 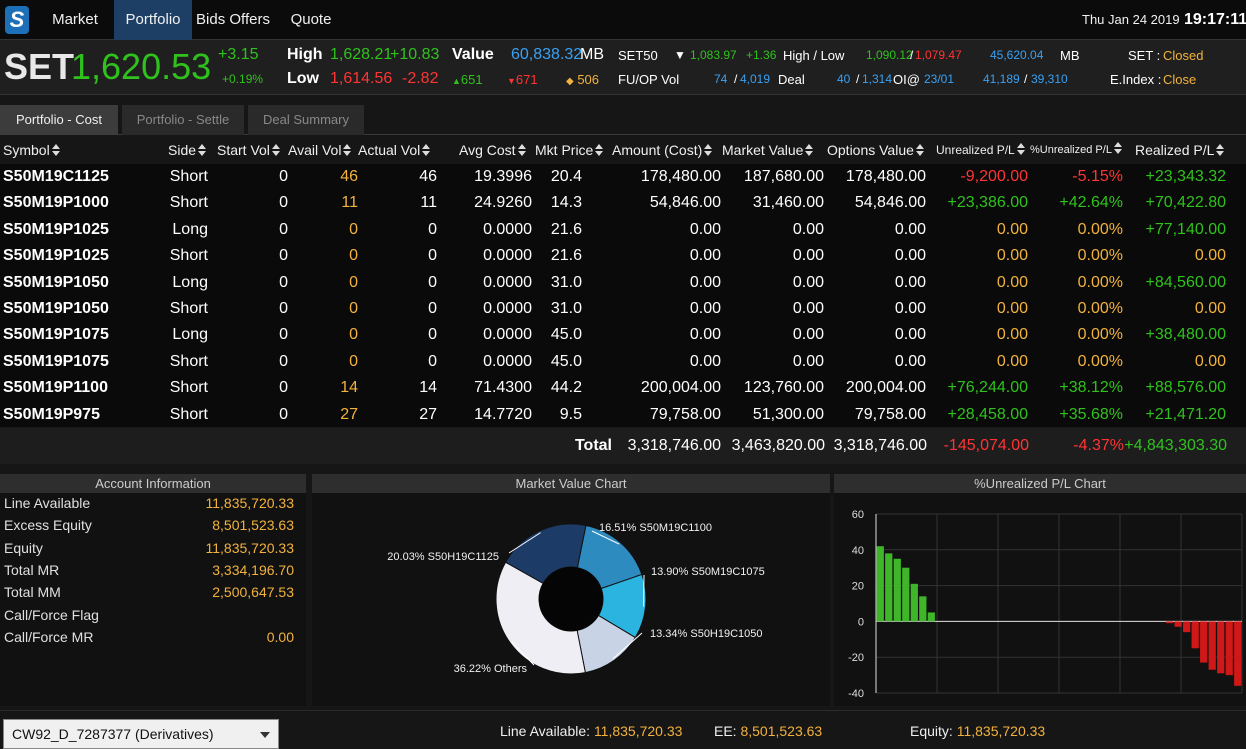 I want to click on oi2: 39,310, so click(x=1049, y=79).